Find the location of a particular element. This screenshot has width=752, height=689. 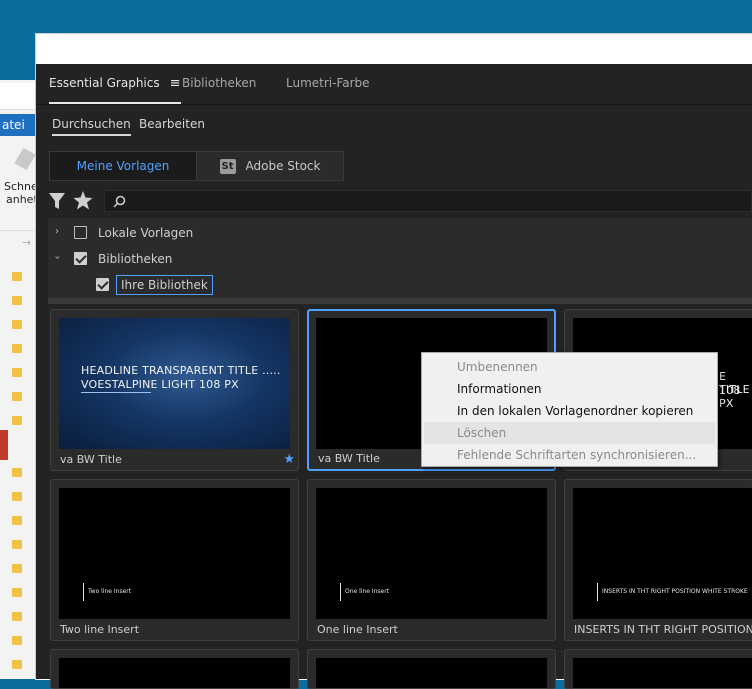

chevron-down-icon: › is located at coordinates (57, 258).